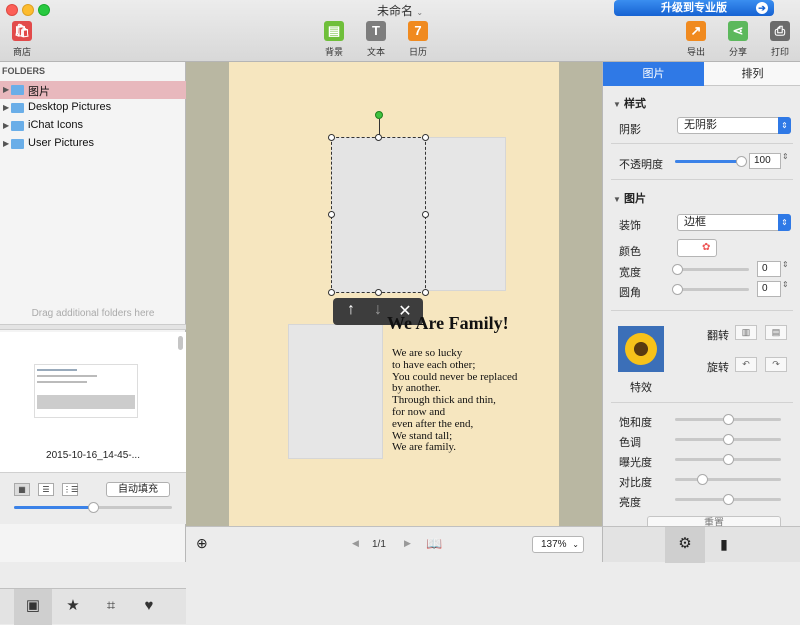 This screenshot has width=800, height=625. I want to click on rotate-right-button: ↷, so click(776, 364).